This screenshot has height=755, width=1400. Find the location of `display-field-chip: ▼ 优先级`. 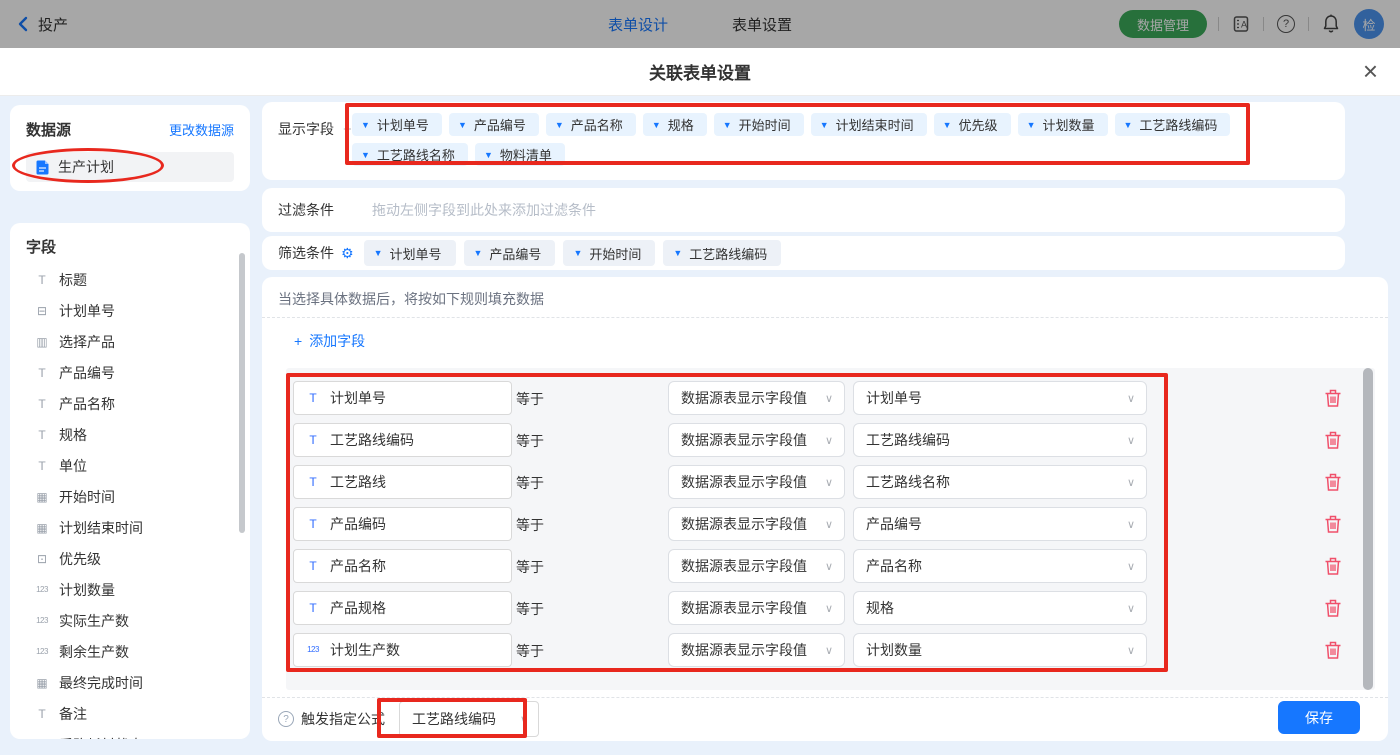

display-field-chip: ▼ 优先级 is located at coordinates (972, 124).